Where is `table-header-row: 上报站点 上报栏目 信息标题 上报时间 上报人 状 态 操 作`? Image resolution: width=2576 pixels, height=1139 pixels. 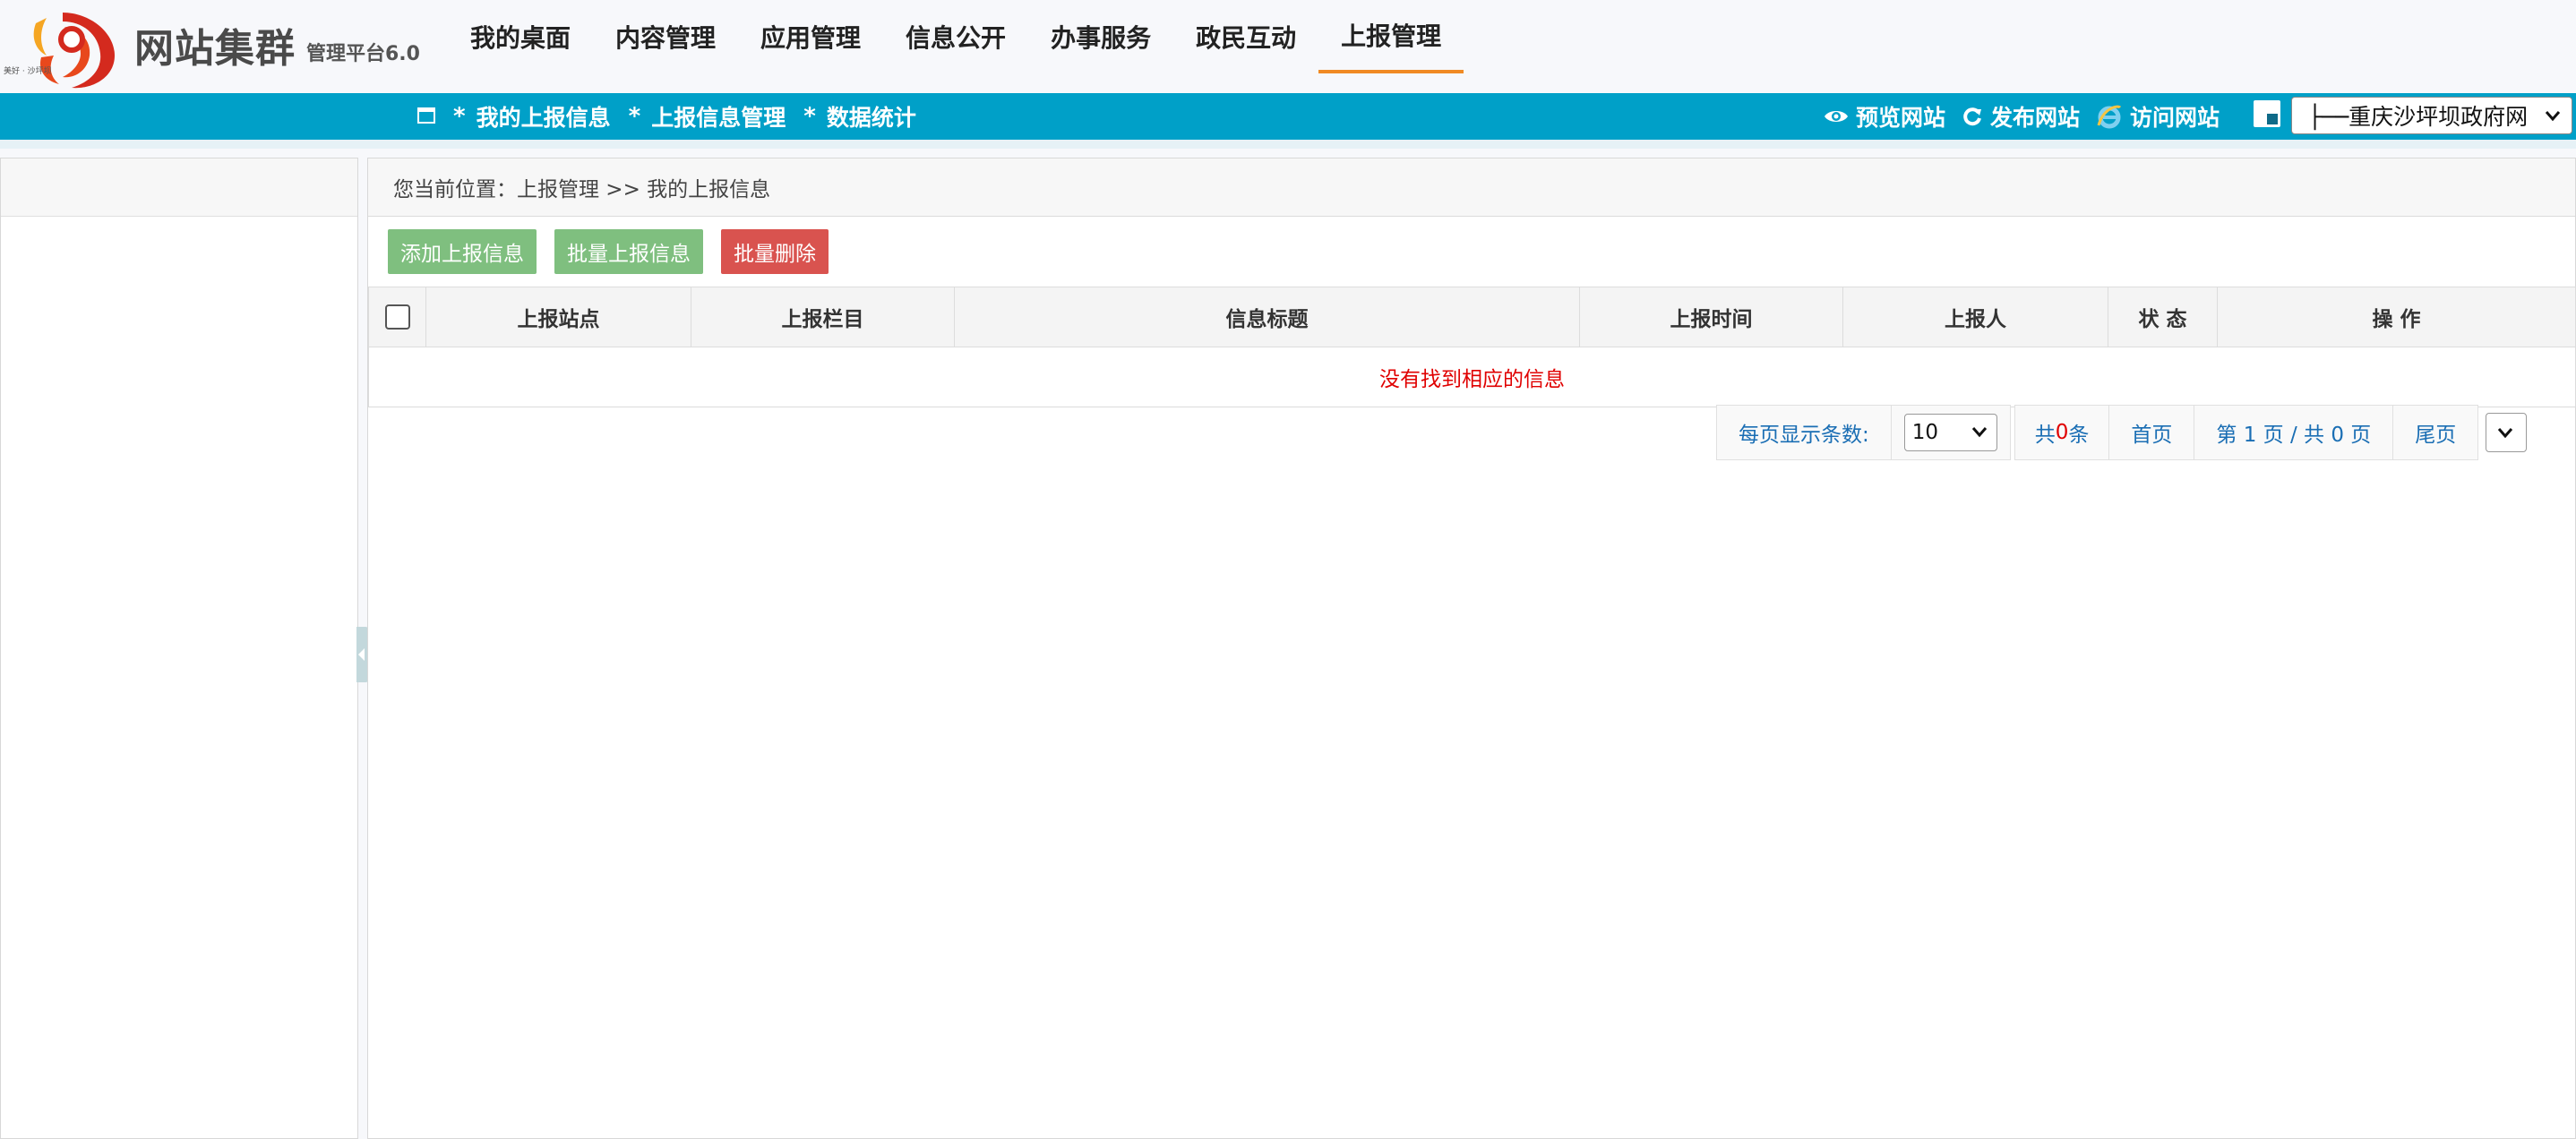
table-header-row: 上报站点 上报栏目 信息标题 上报时间 上报人 状 态 操 作 is located at coordinates (1472, 317).